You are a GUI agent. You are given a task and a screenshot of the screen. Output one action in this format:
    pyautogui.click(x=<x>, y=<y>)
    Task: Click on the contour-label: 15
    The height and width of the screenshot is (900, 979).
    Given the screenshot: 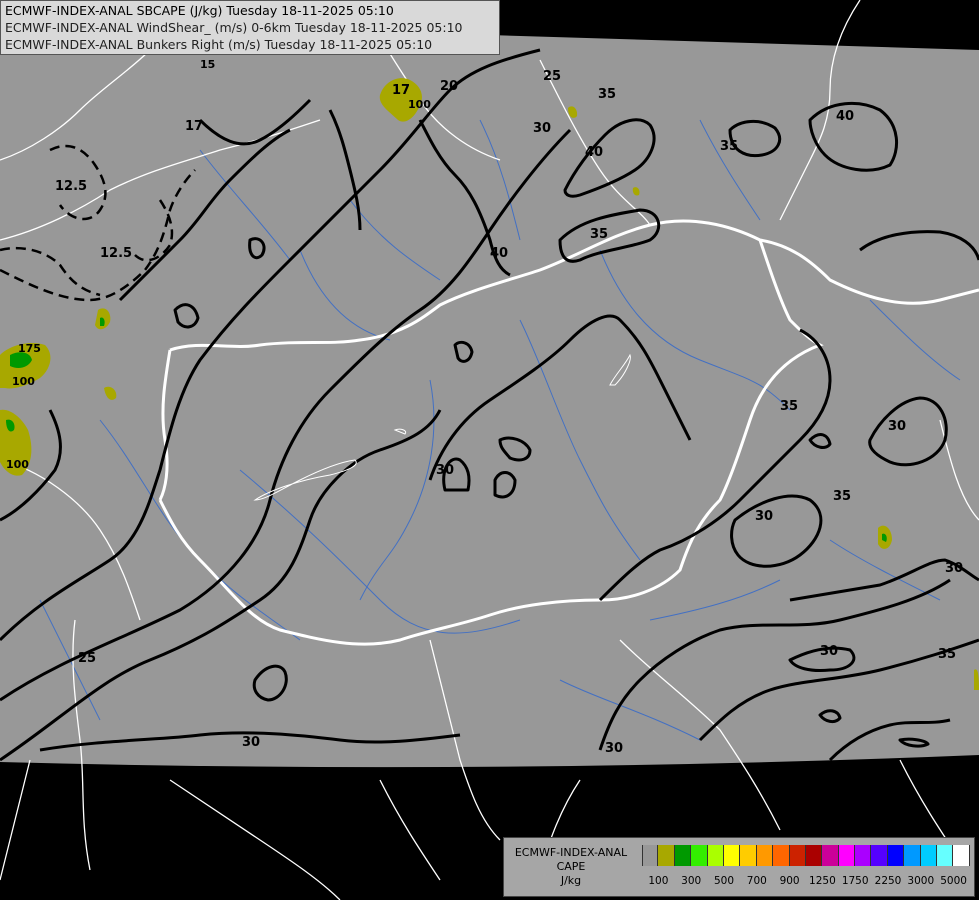 What is the action you would take?
    pyautogui.click(x=207, y=64)
    